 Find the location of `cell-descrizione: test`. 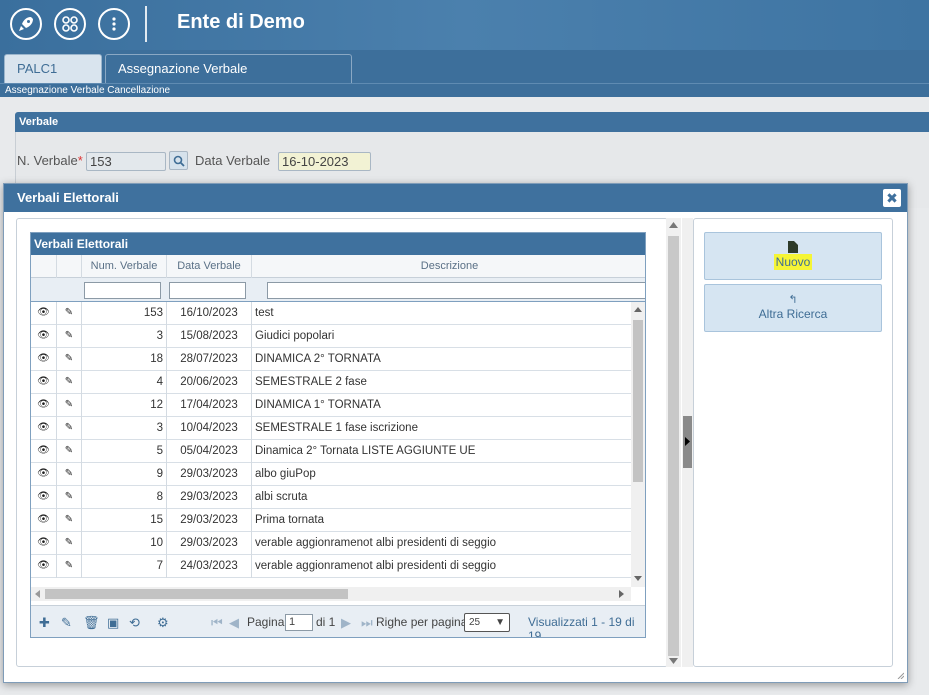

cell-descrizione: test is located at coordinates (264, 313).